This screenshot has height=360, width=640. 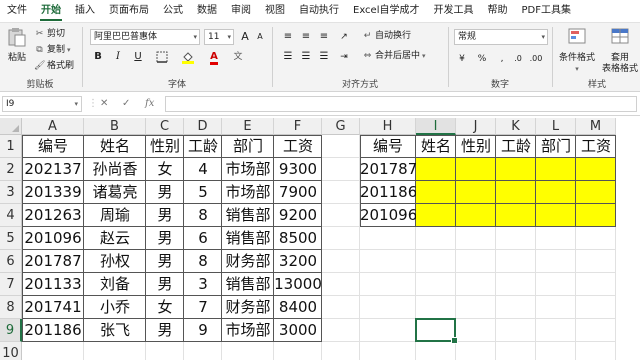 What do you see at coordinates (115, 169) in the screenshot?
I see `table-cell: 孙尚香` at bounding box center [115, 169].